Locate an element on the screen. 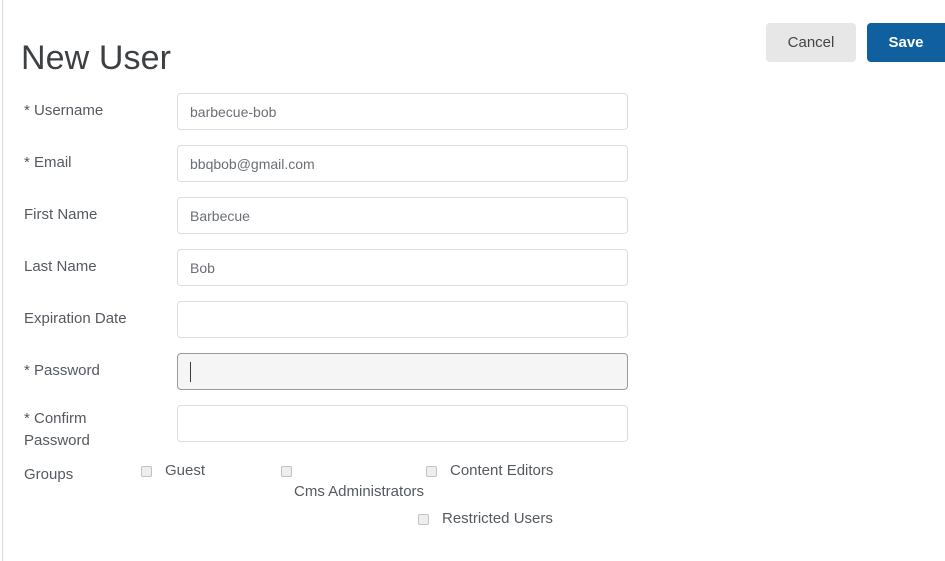 The width and height of the screenshot is (945, 561). group-item-restricted-users: Restricted Users is located at coordinates (490, 517).